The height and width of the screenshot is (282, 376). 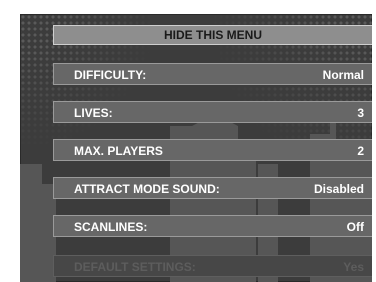 What do you see at coordinates (212, 74) in the screenshot?
I see `difficulty-setting: DIFFICULTY: Normal` at bounding box center [212, 74].